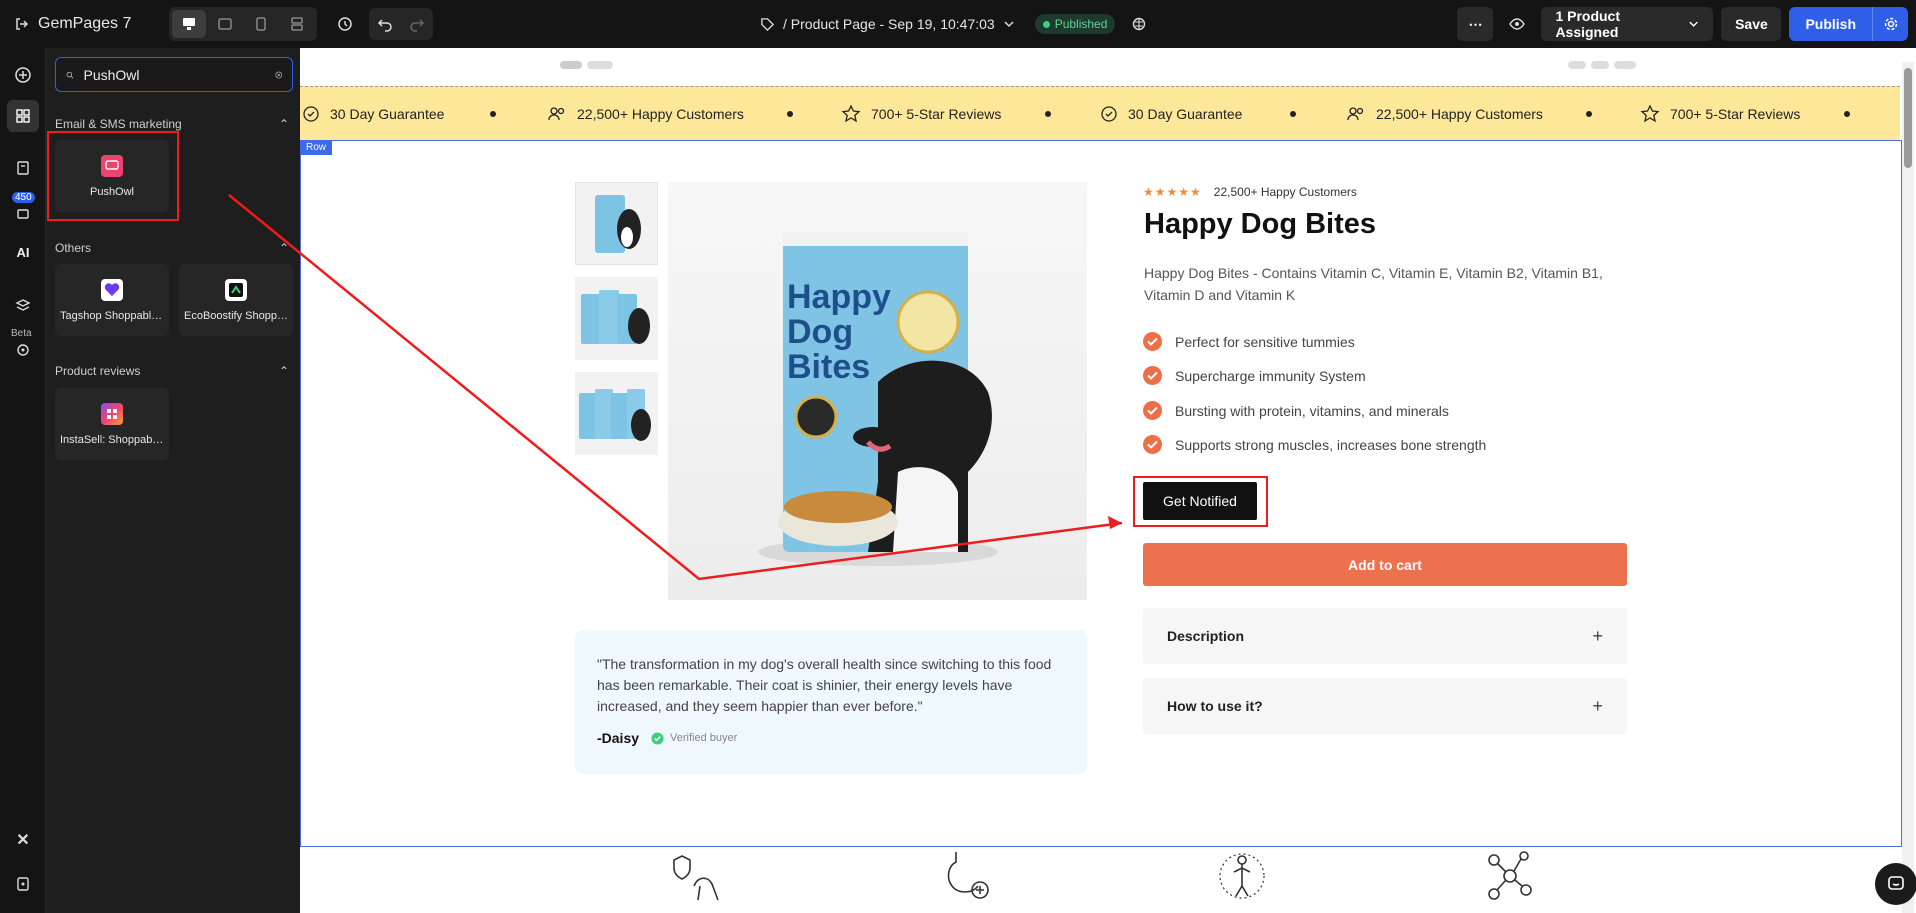 The height and width of the screenshot is (913, 1916). Describe the element at coordinates (417, 24) in the screenshot. I see `redo-button` at that location.